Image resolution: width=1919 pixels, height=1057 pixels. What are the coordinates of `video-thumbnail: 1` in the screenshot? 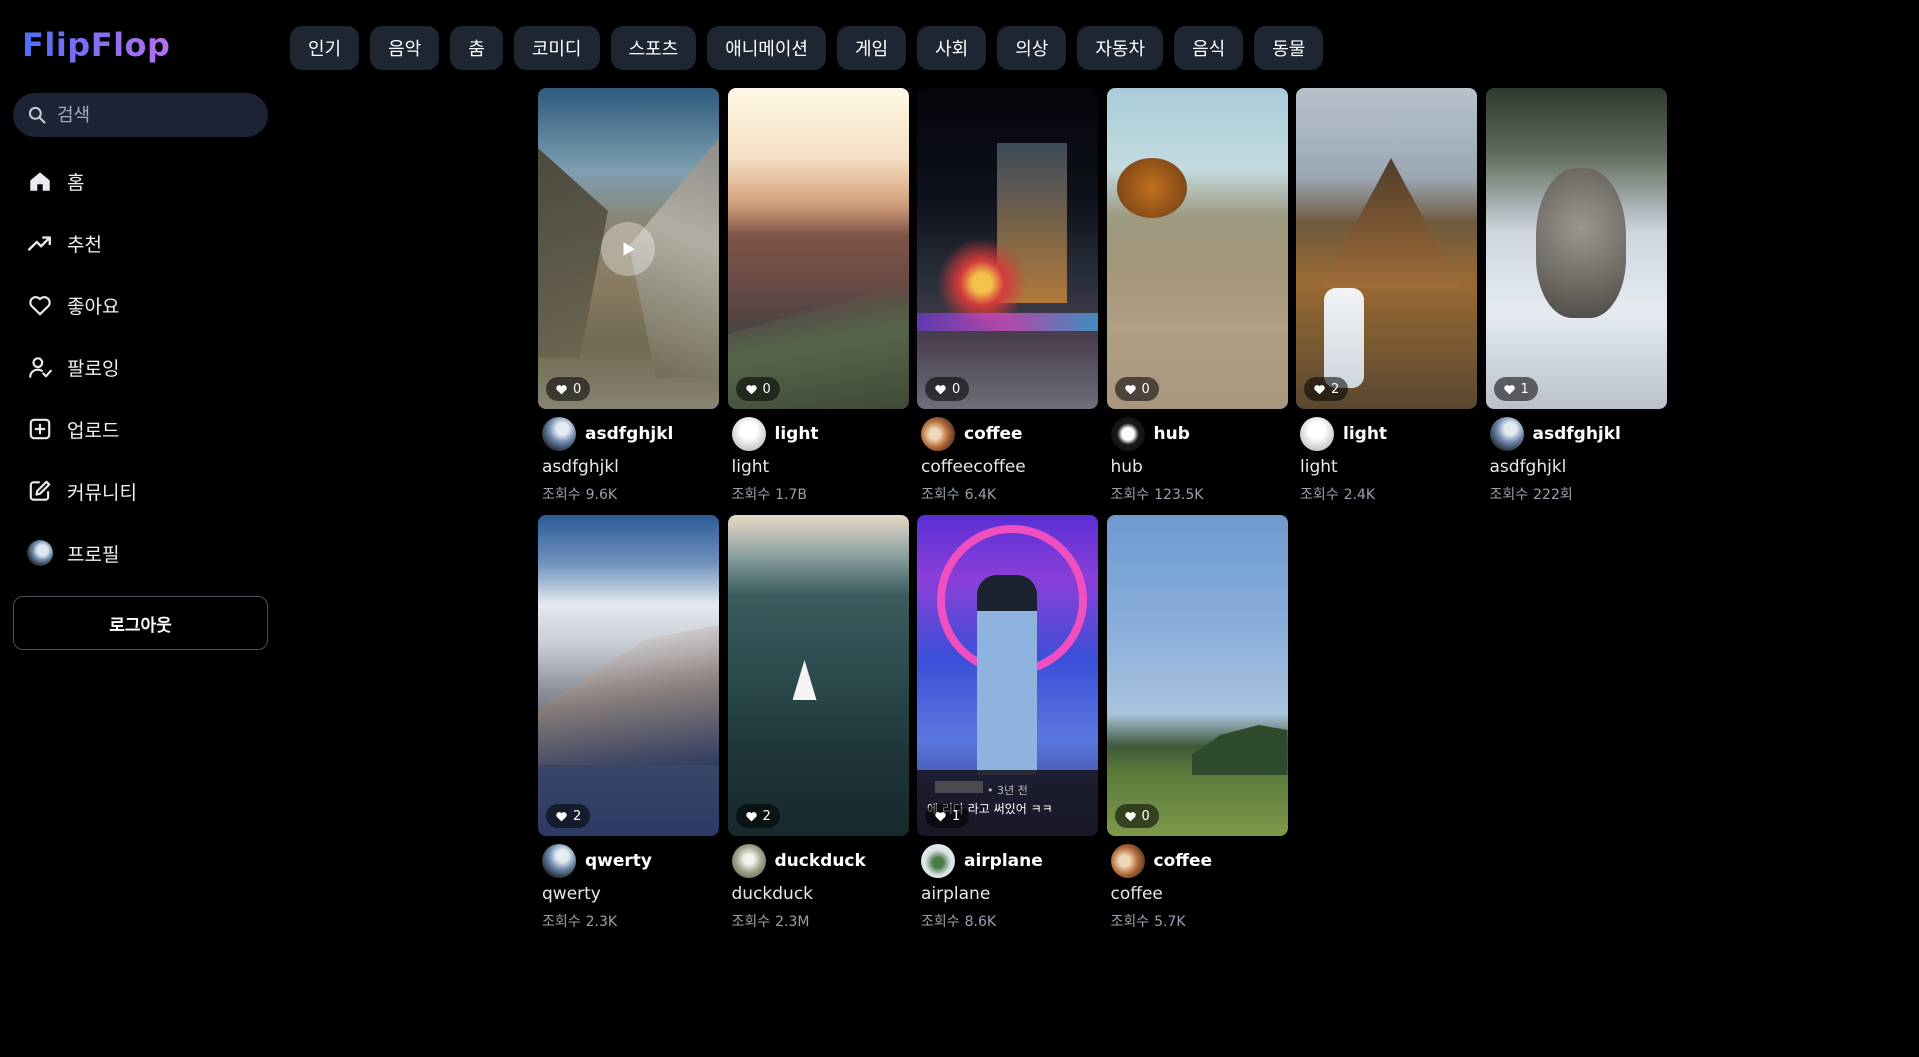 It's located at (1576, 248).